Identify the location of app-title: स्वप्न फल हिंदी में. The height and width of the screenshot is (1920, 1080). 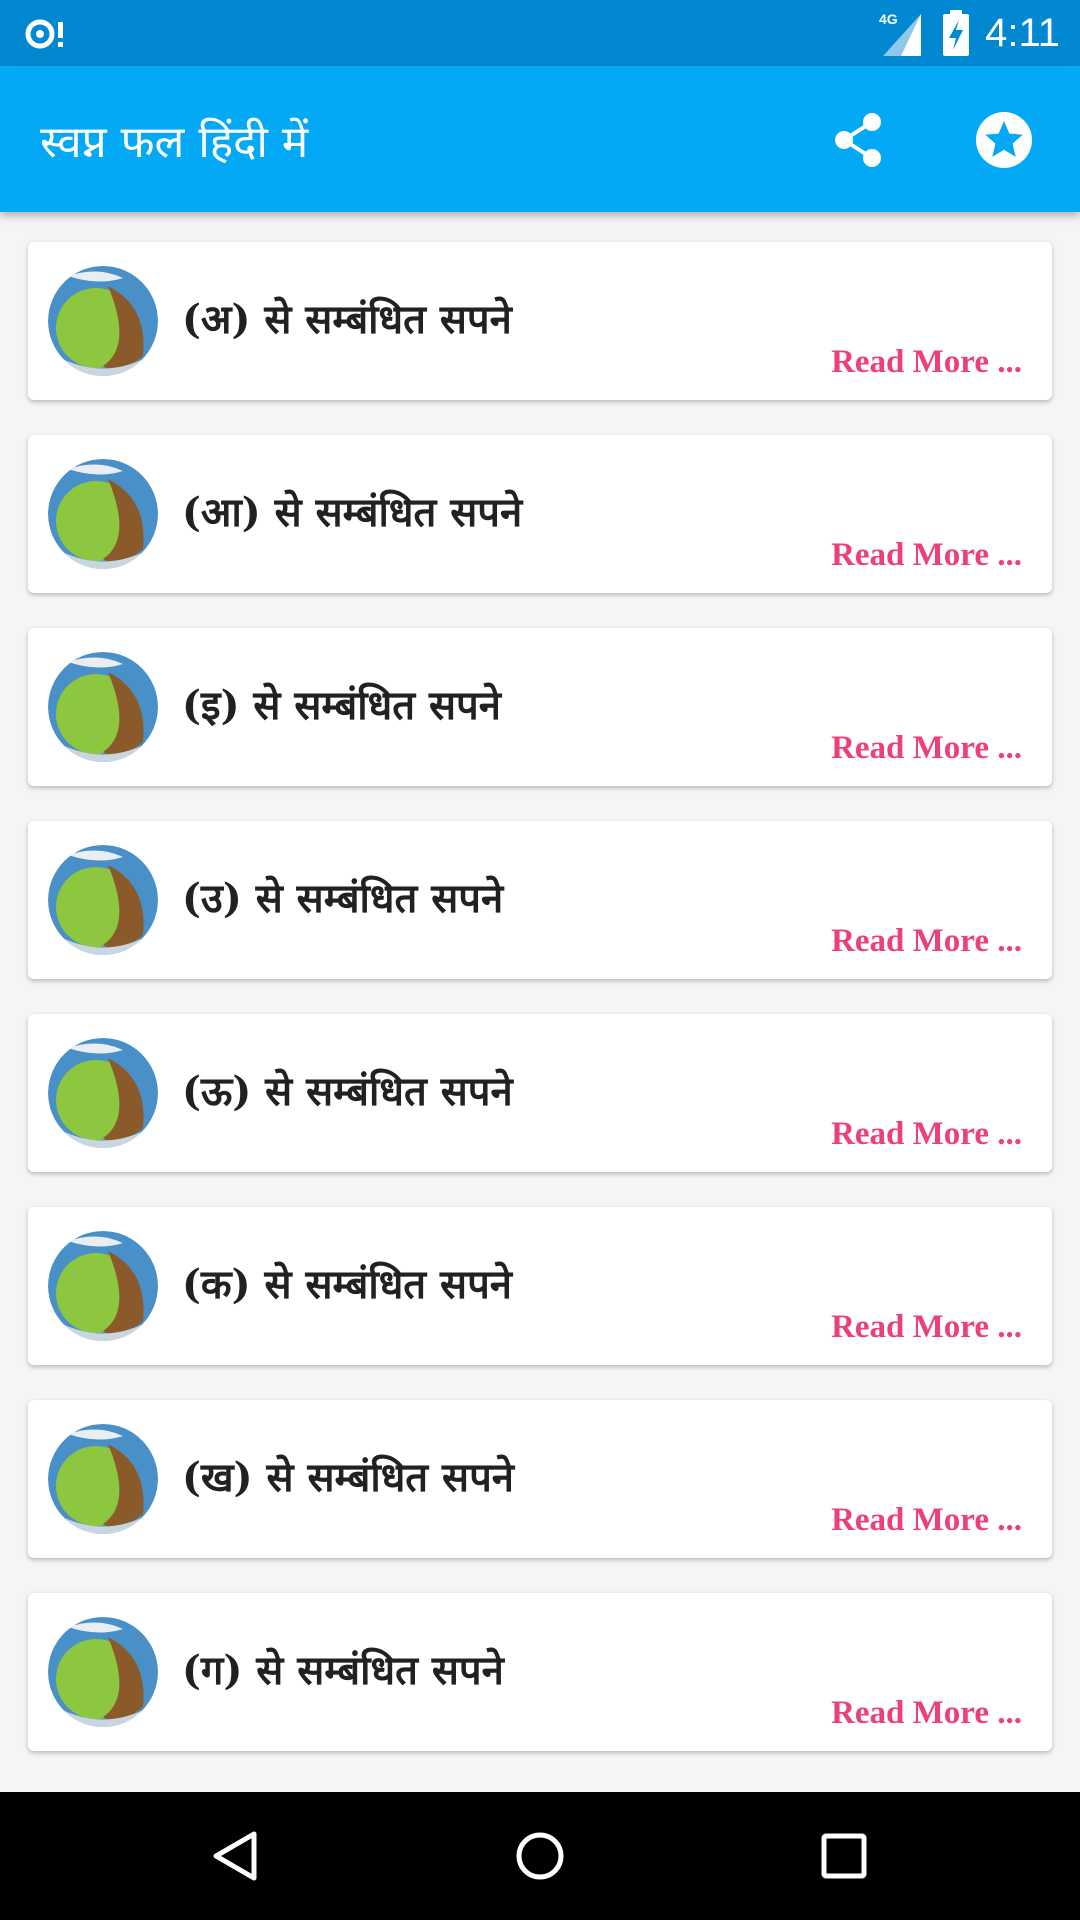
(174, 142).